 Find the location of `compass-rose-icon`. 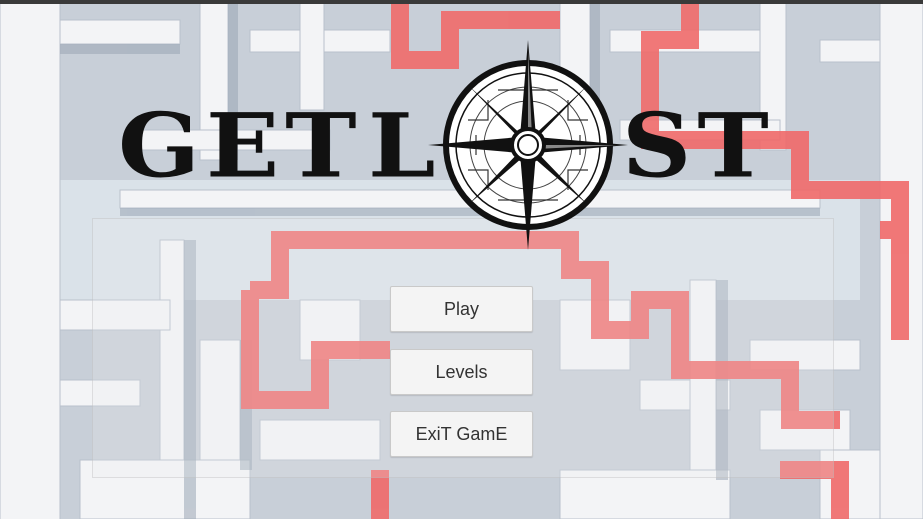

compass-rose-icon is located at coordinates (528, 145).